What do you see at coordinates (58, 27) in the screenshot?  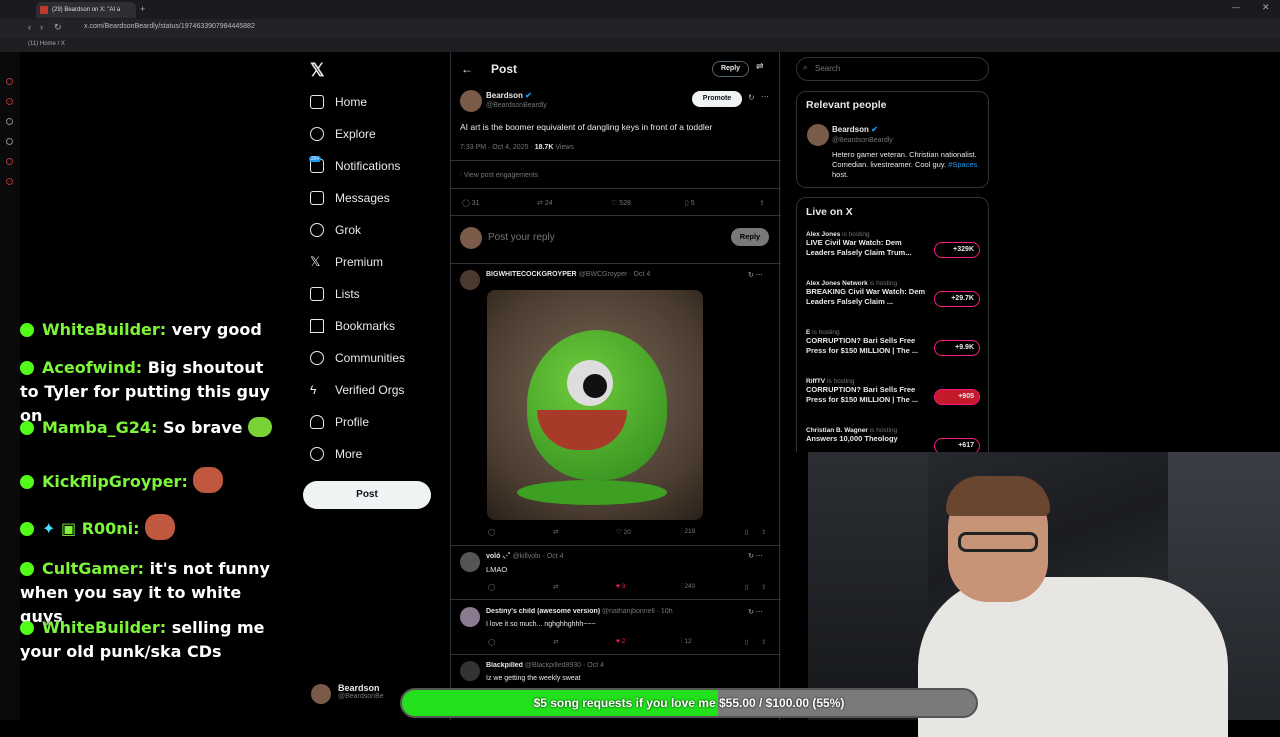 I see `reload-icon: ↻` at bounding box center [58, 27].